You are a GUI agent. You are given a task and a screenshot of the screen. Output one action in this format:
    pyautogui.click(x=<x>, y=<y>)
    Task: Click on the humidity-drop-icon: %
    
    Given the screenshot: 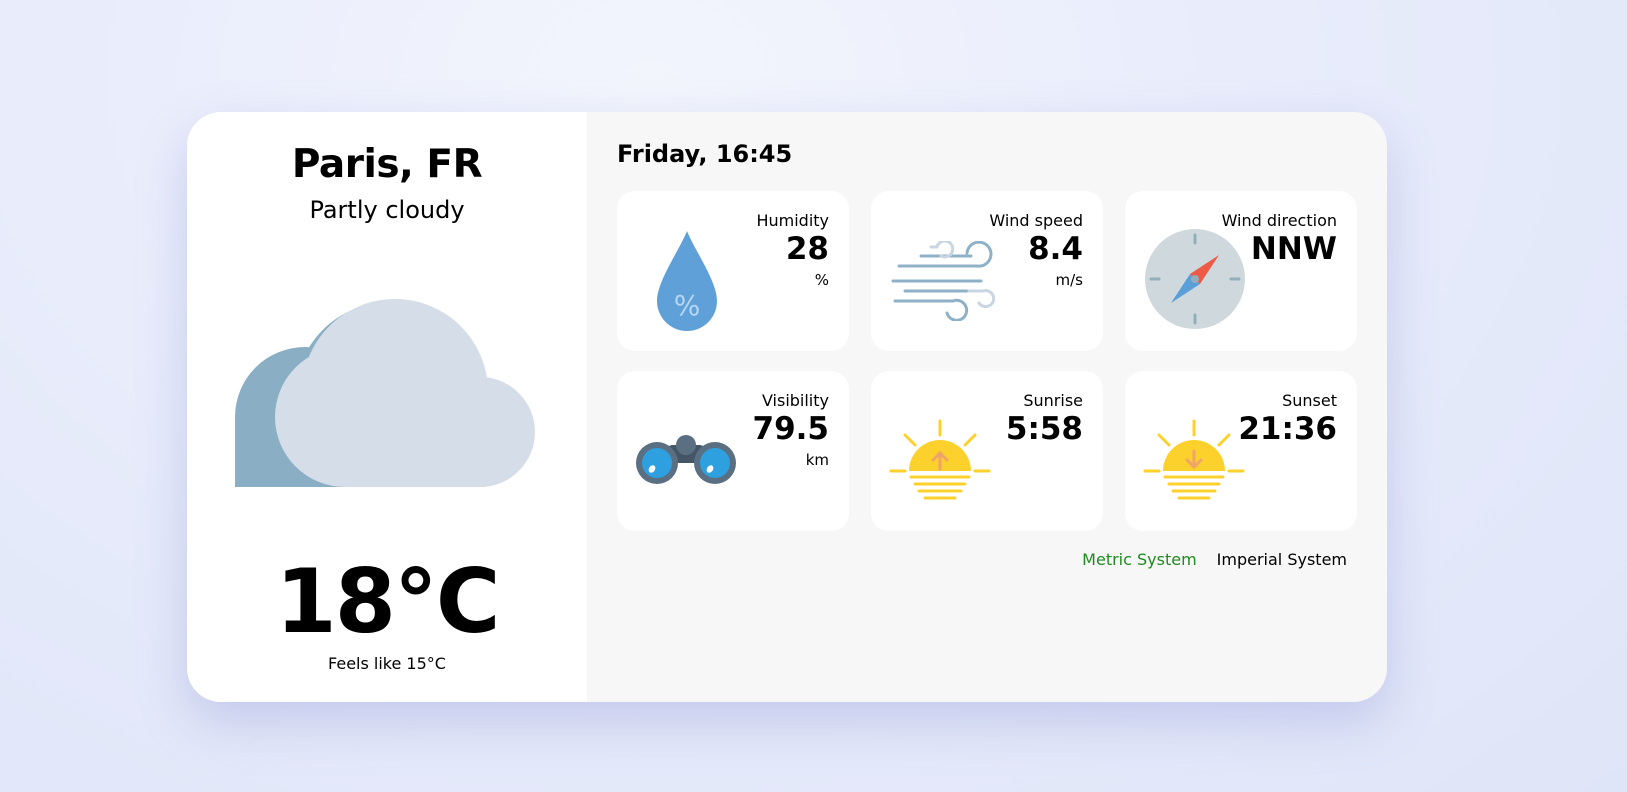 What is the action you would take?
    pyautogui.click(x=687, y=283)
    